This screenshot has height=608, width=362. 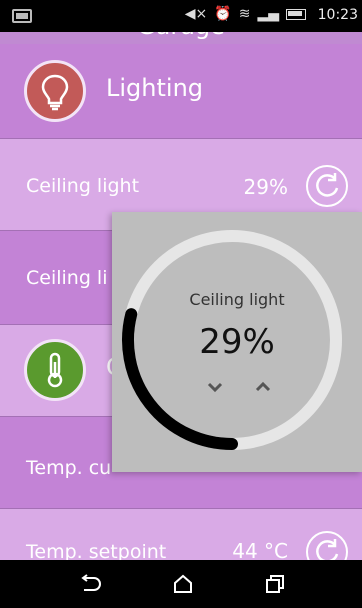 What do you see at coordinates (83, 186) in the screenshot?
I see `item-label: Ceiling light` at bounding box center [83, 186].